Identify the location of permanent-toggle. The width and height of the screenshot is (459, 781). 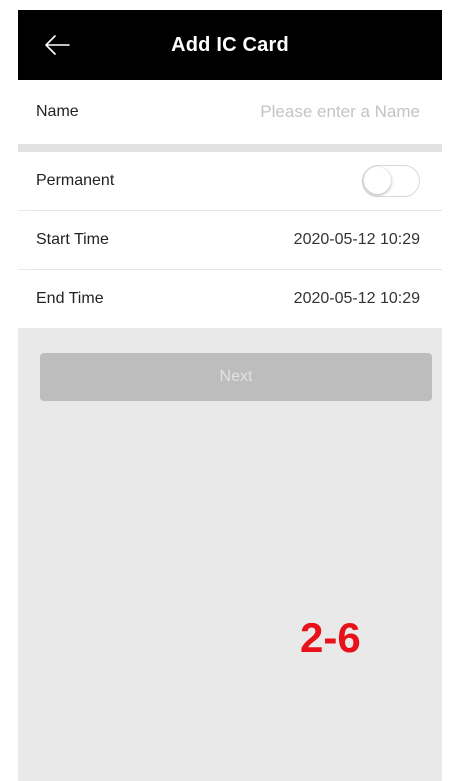
(391, 181).